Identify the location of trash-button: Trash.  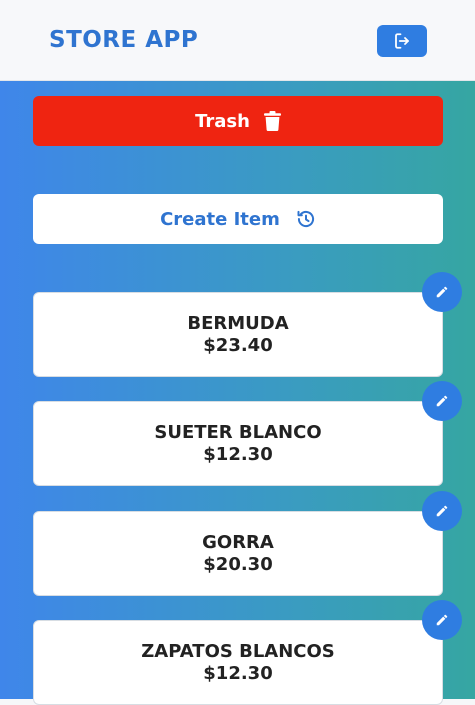
(238, 121).